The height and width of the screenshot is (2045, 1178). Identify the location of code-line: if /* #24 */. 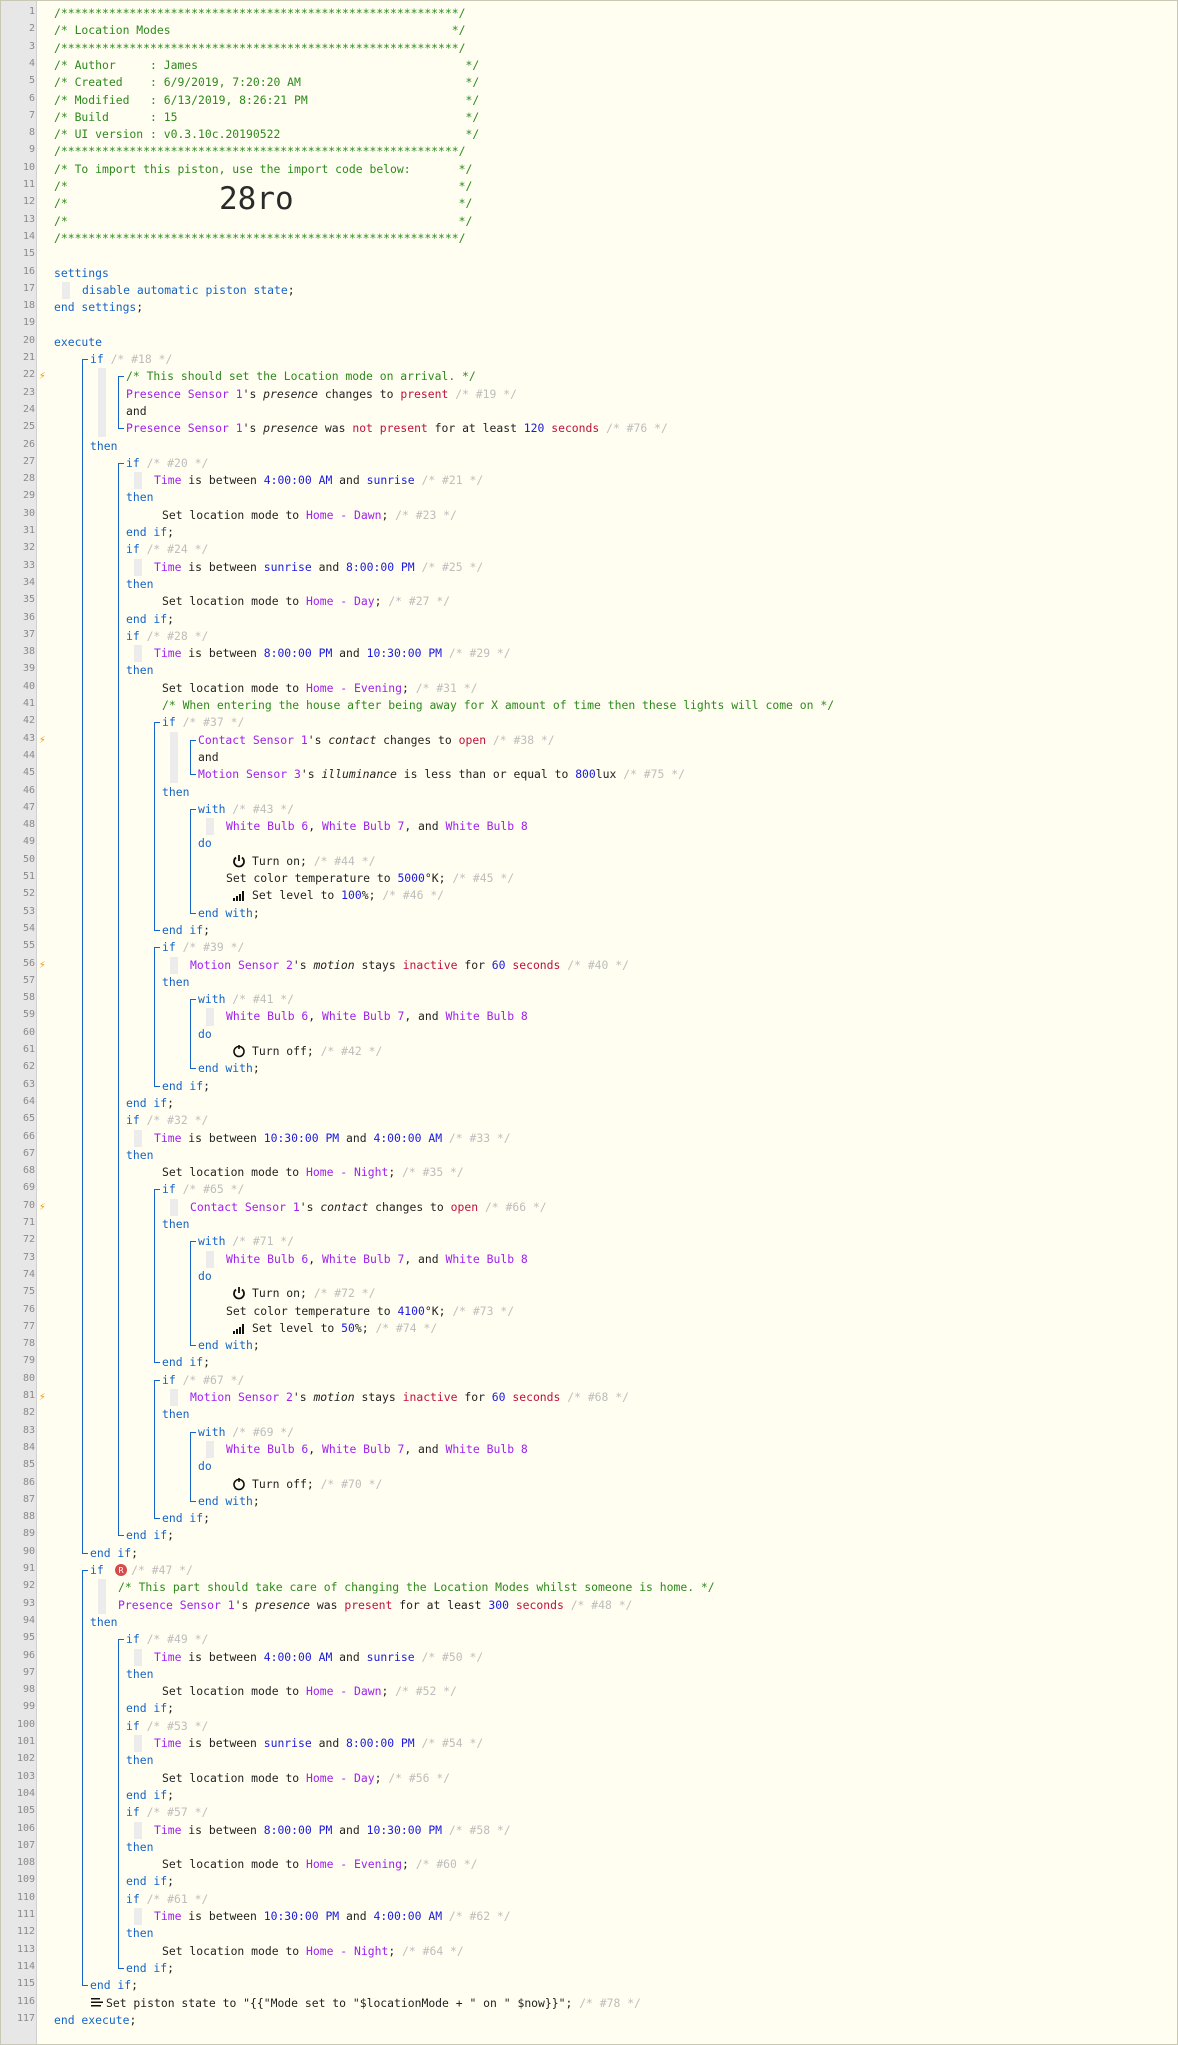
(167, 549).